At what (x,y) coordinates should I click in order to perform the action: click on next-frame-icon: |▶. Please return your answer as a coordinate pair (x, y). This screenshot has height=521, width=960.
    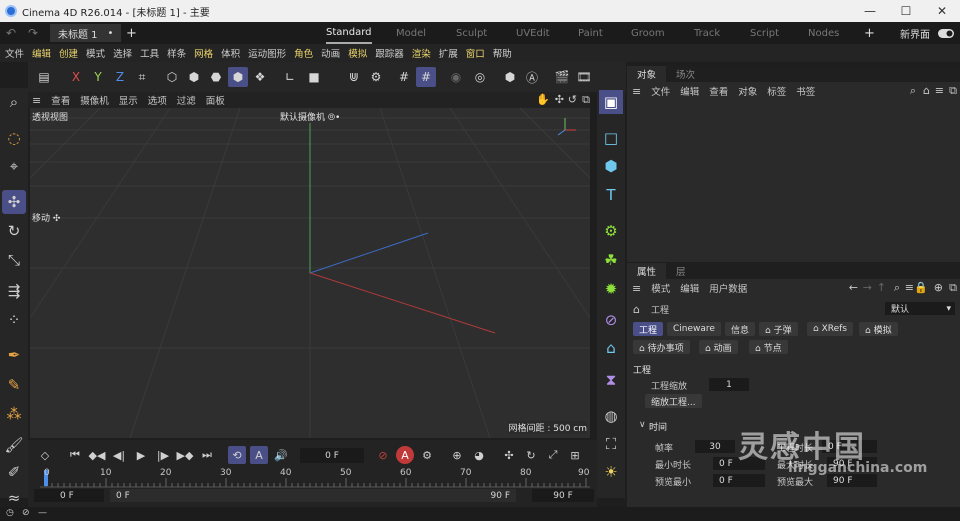
    Looking at the image, I should click on (163, 455).